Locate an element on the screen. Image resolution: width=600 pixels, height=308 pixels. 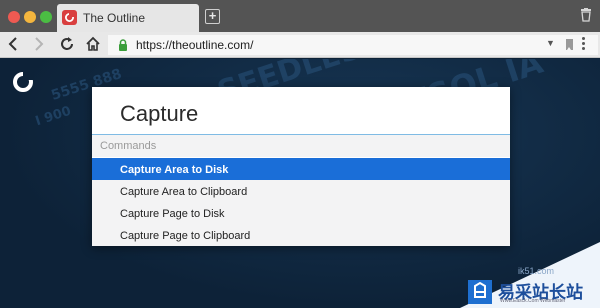
site-favicon-icon is located at coordinates (69, 17).